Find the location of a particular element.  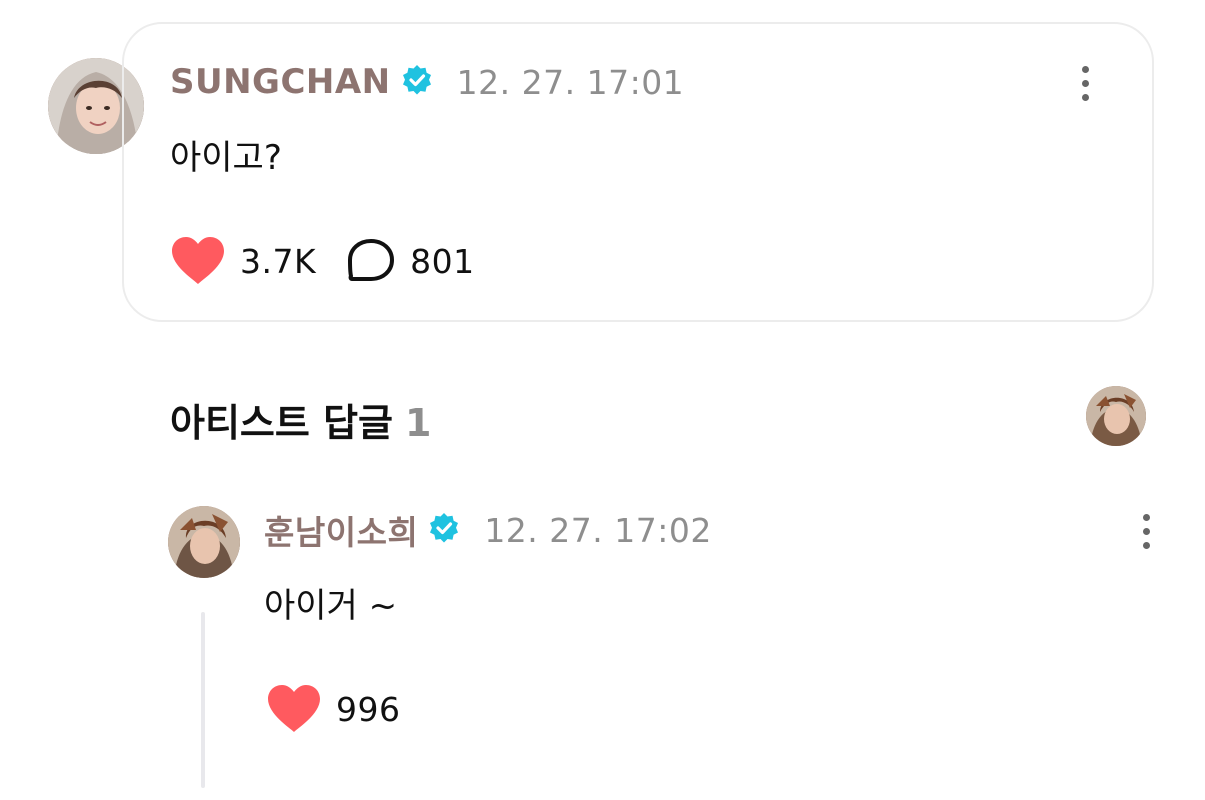

post-header: SUNGCHAN 12. 27. 17:01 is located at coordinates (427, 82).